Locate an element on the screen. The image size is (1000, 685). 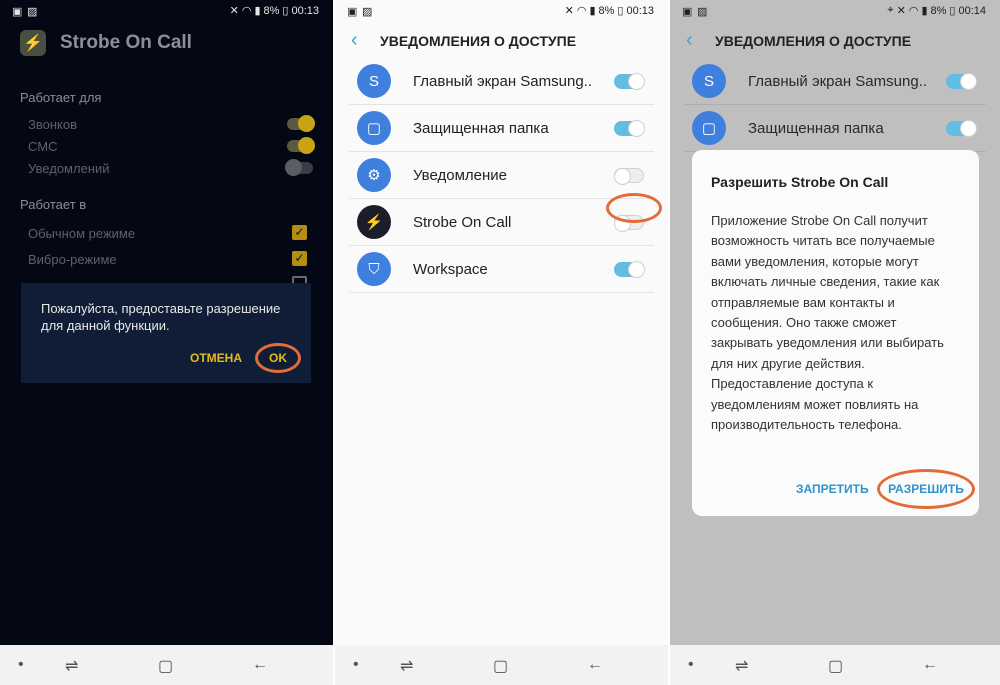
dialog-title: Разрешить Strobe On Call is located at coordinates (800, 182).